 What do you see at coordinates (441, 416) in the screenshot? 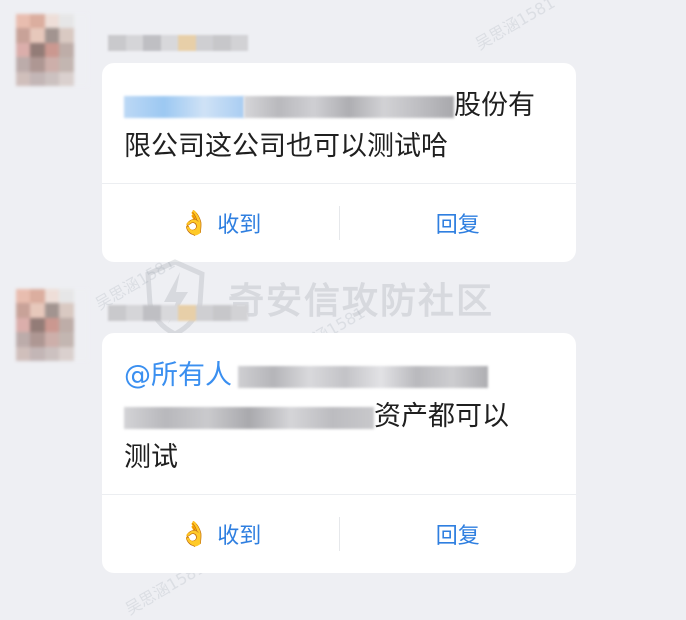
I see `message-line2-tail: 资产都可以` at bounding box center [441, 416].